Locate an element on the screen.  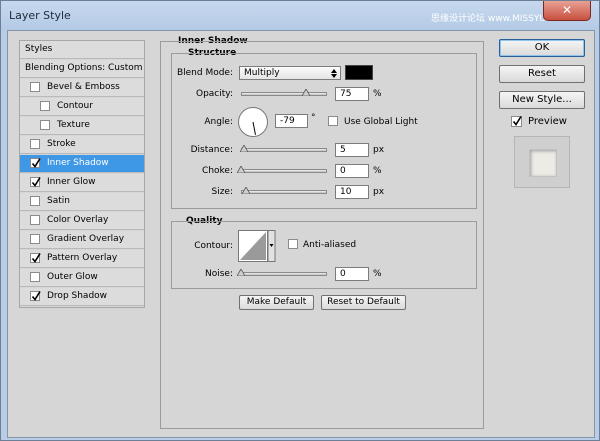
preview-label: Preview is located at coordinates (547, 121).